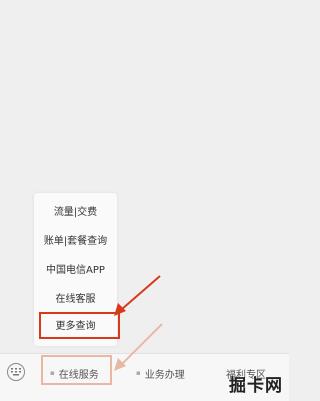  What do you see at coordinates (16, 372) in the screenshot?
I see `keyboard-toggle-icon` at bounding box center [16, 372].